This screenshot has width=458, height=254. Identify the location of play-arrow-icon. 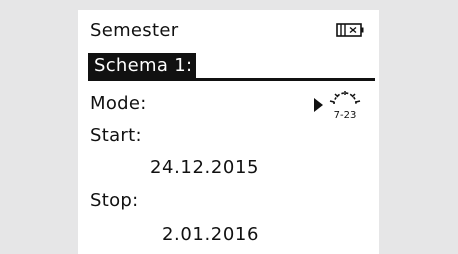
(318, 105).